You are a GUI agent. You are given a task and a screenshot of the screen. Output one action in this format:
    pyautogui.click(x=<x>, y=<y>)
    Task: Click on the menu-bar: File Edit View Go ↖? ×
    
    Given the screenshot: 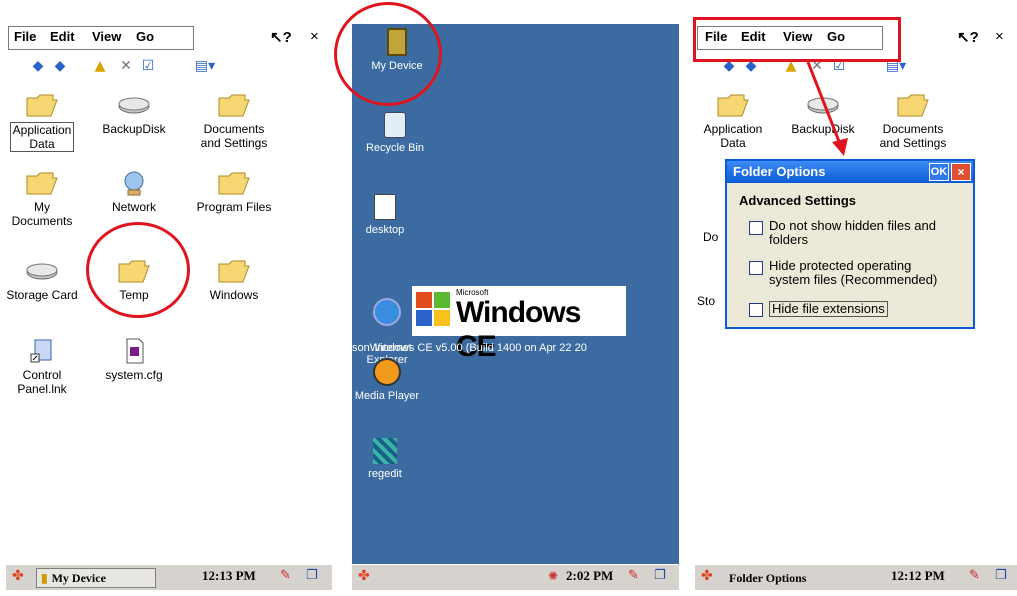 What is the action you would take?
    pyautogui.click(x=169, y=38)
    